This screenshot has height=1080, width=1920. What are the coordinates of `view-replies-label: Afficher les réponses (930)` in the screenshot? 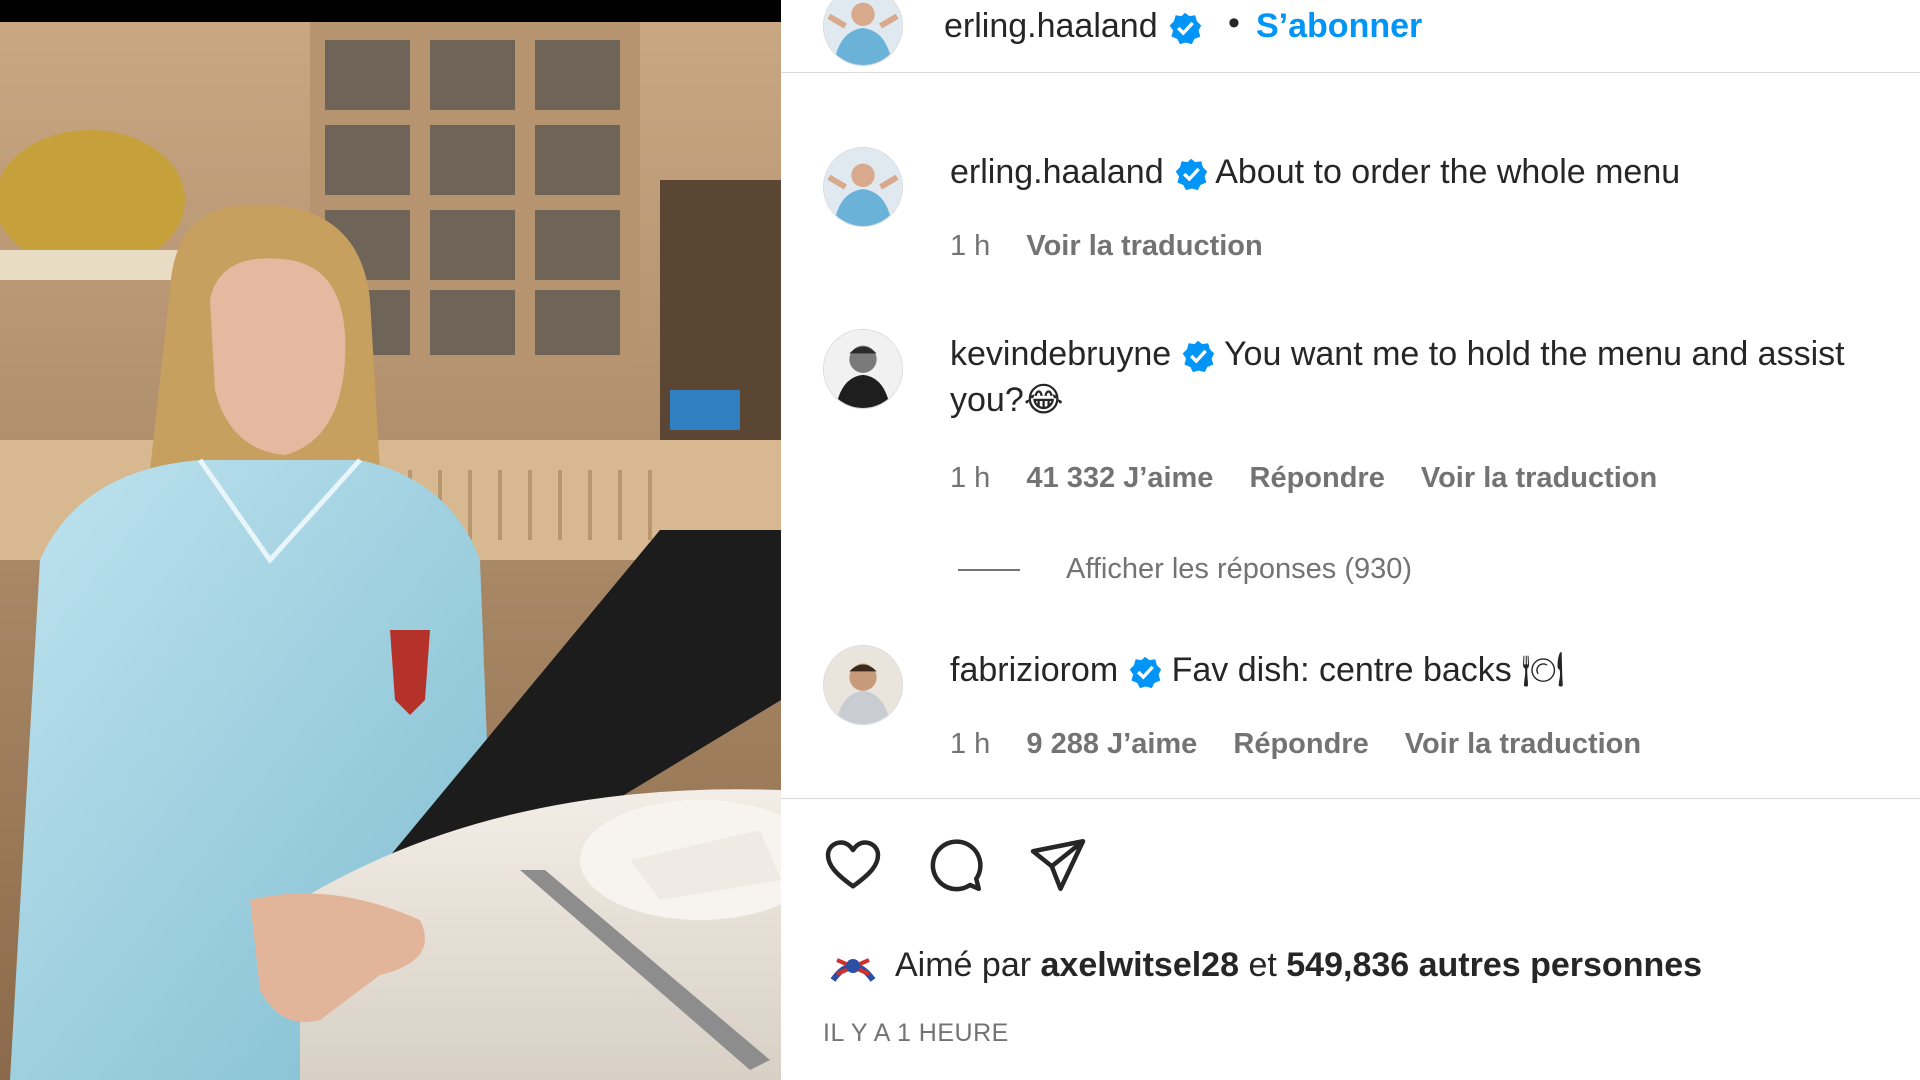 It's located at (1239, 569).